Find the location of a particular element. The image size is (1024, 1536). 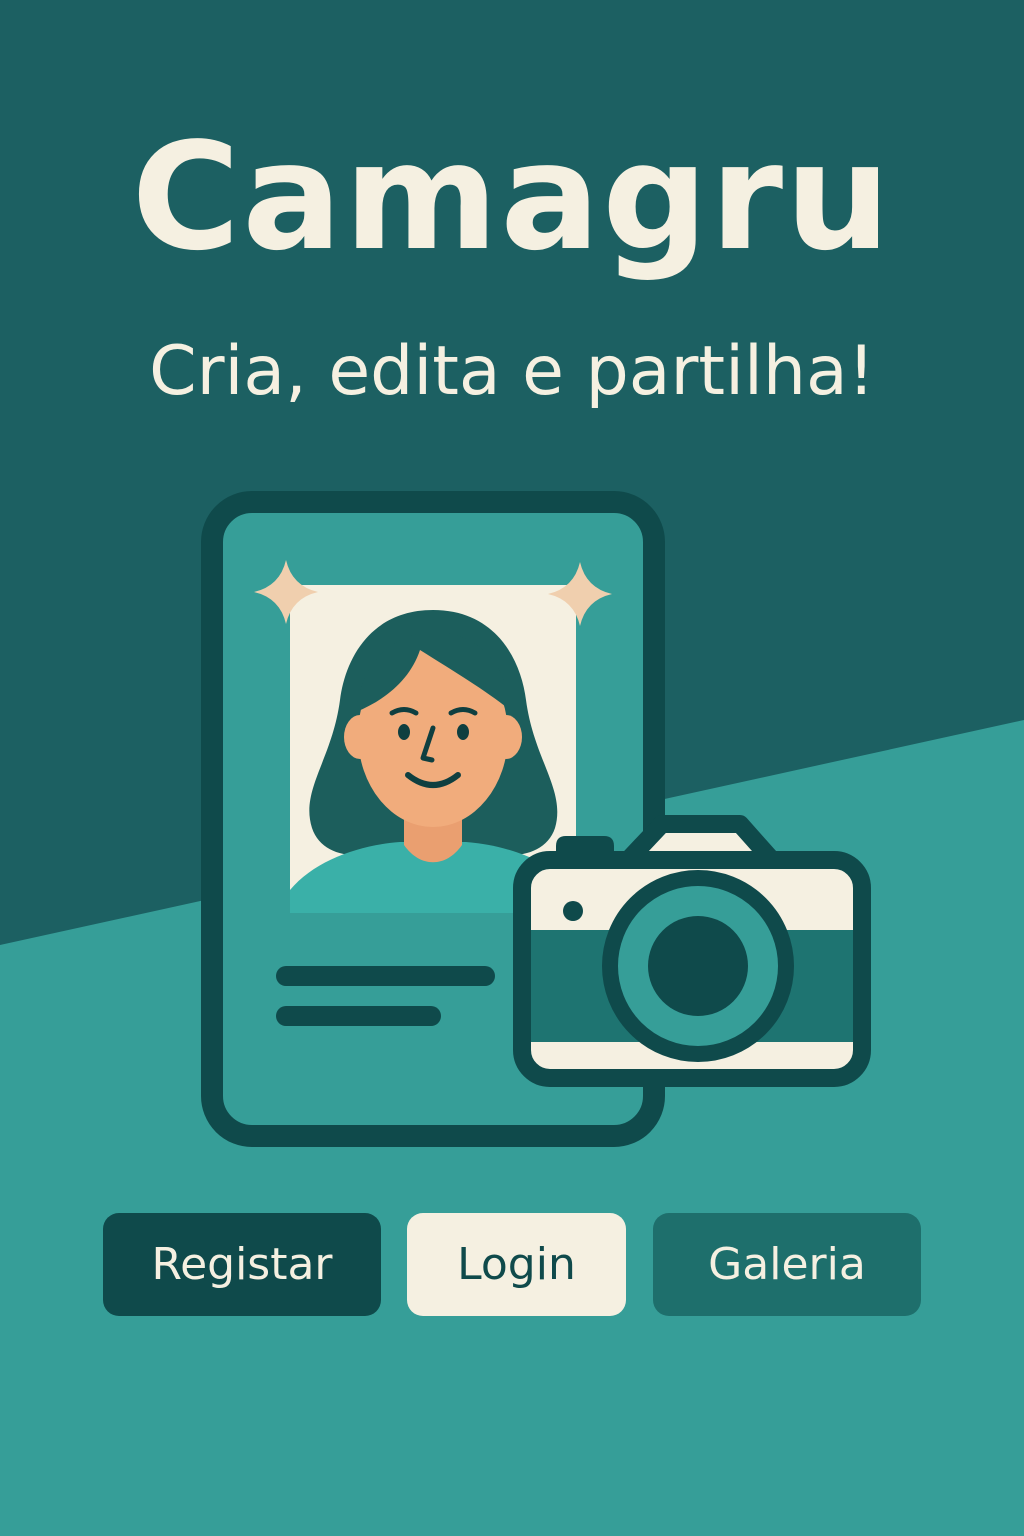

camera-icon is located at coordinates (692, 951).